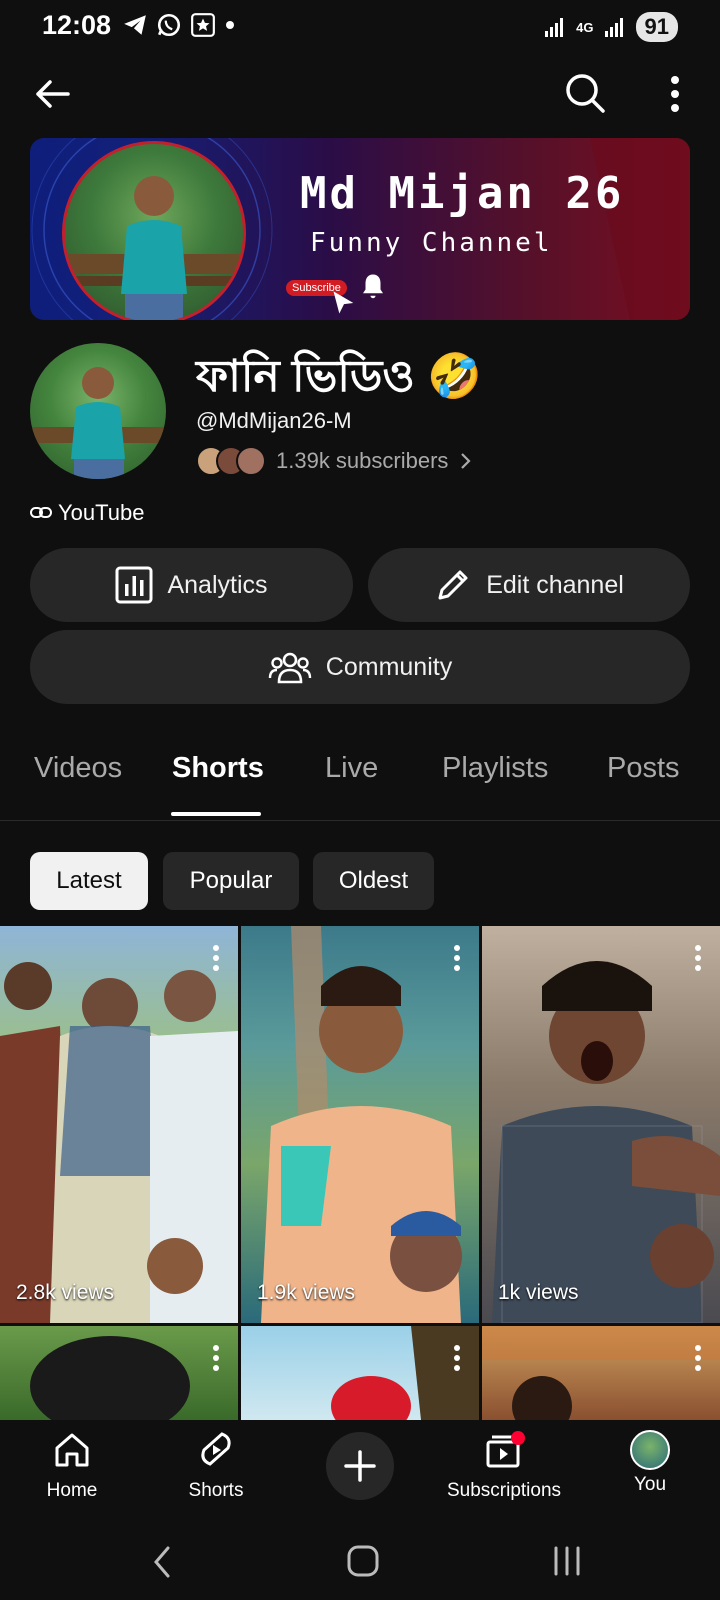 The image size is (720, 1600). I want to click on analytics-label: Analytics, so click(217, 584).